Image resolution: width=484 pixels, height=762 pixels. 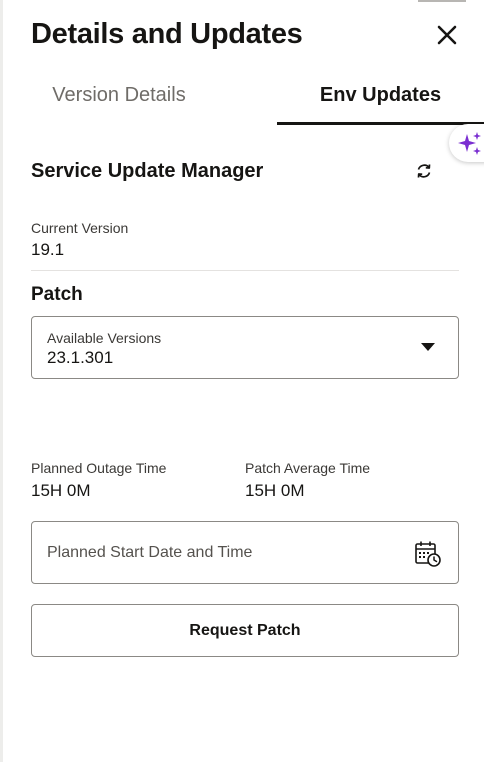 I want to click on available-versions-value: 23.1.301, so click(x=80, y=357).